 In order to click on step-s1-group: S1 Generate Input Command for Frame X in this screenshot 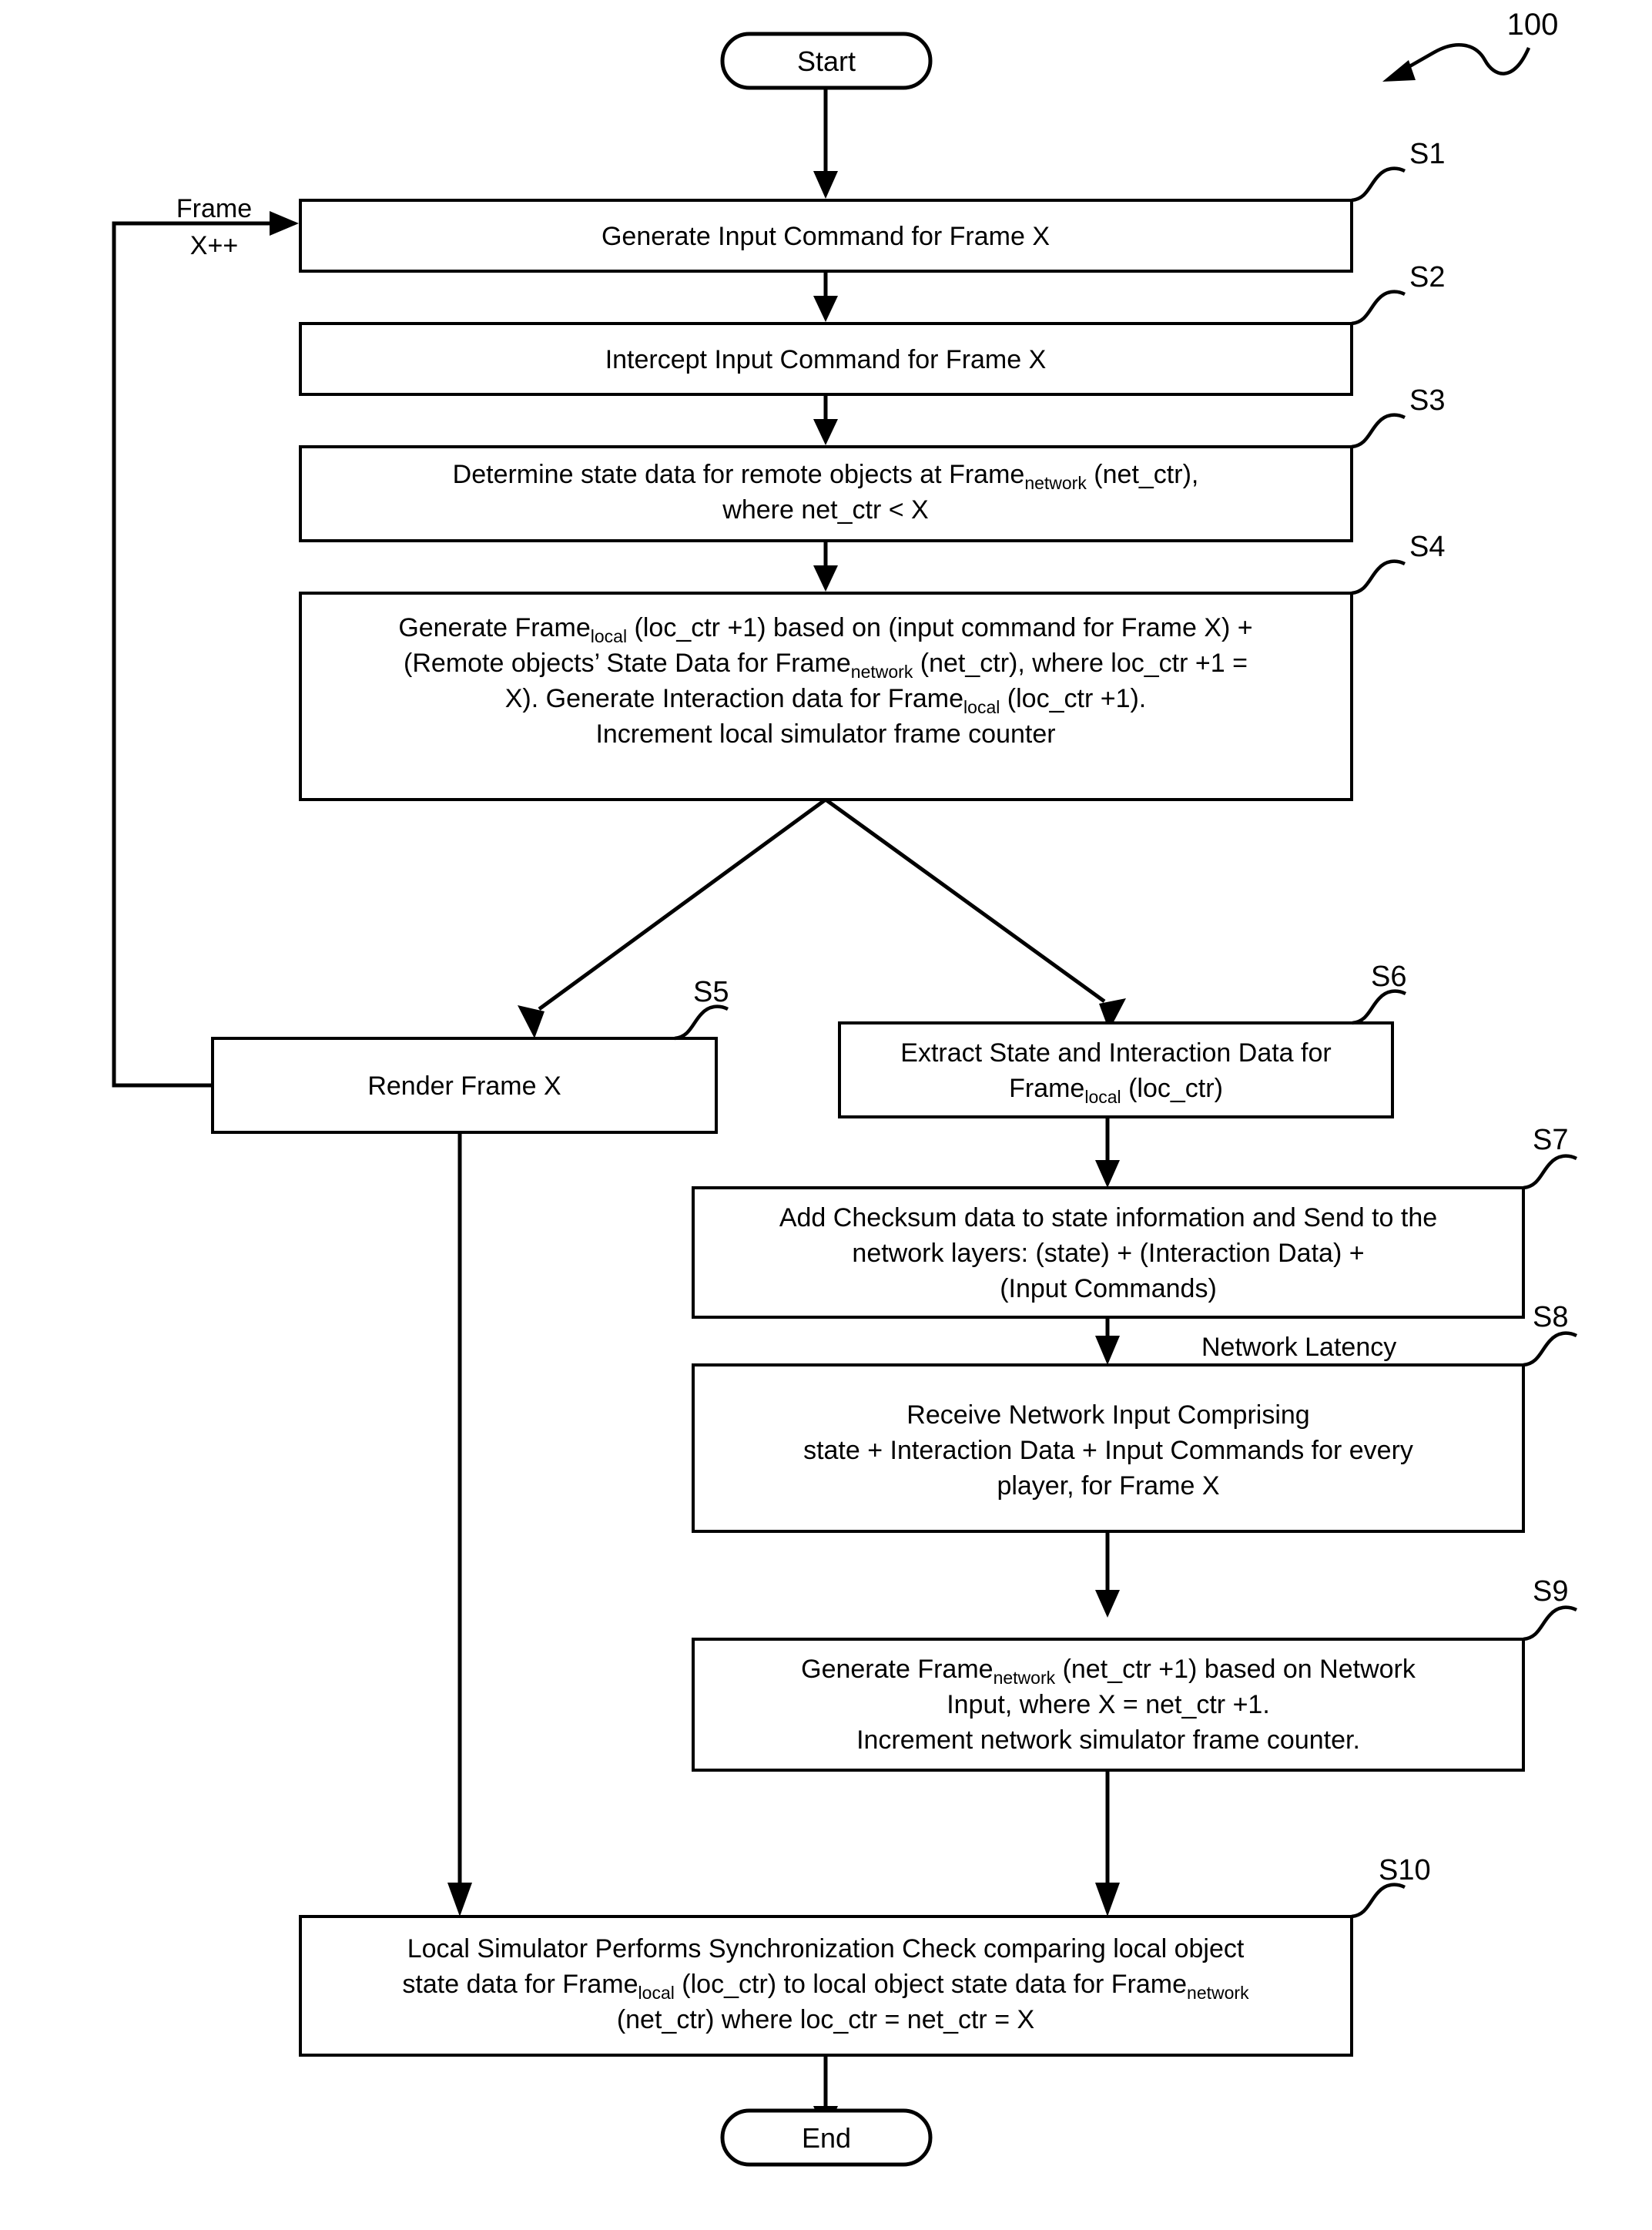, I will do `click(872, 205)`.